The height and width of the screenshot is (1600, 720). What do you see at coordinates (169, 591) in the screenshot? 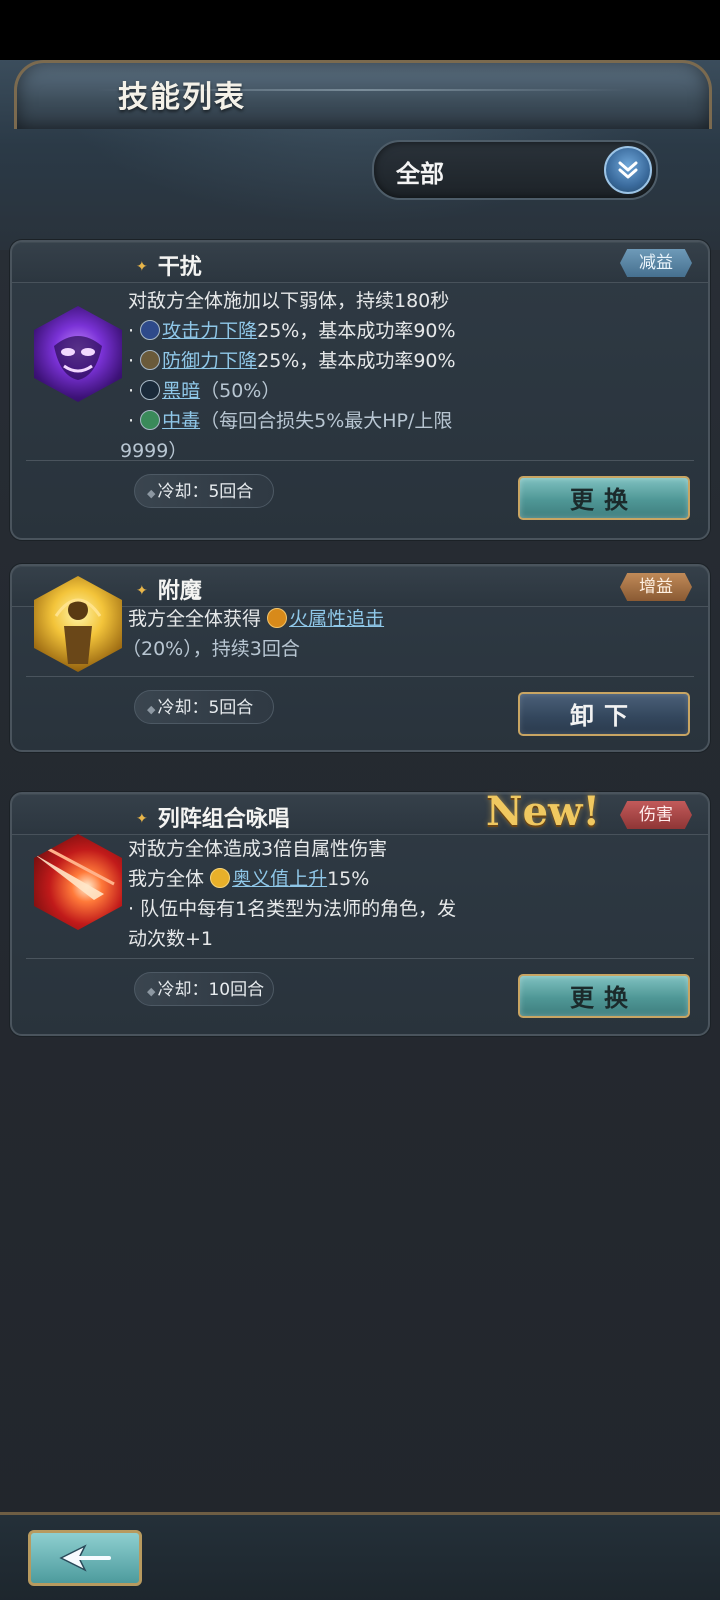
I see `skill-name: ✦ 附魔` at bounding box center [169, 591].